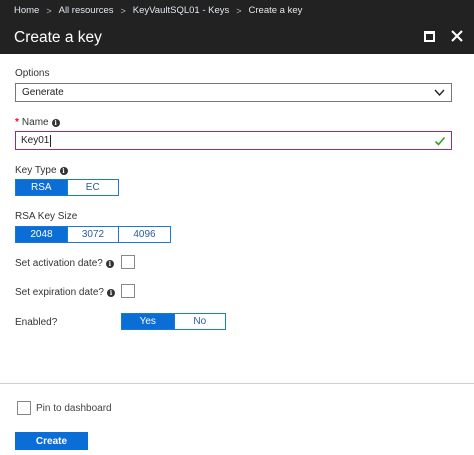  What do you see at coordinates (42, 187) in the screenshot?
I see `key-type-rsa: RSA` at bounding box center [42, 187].